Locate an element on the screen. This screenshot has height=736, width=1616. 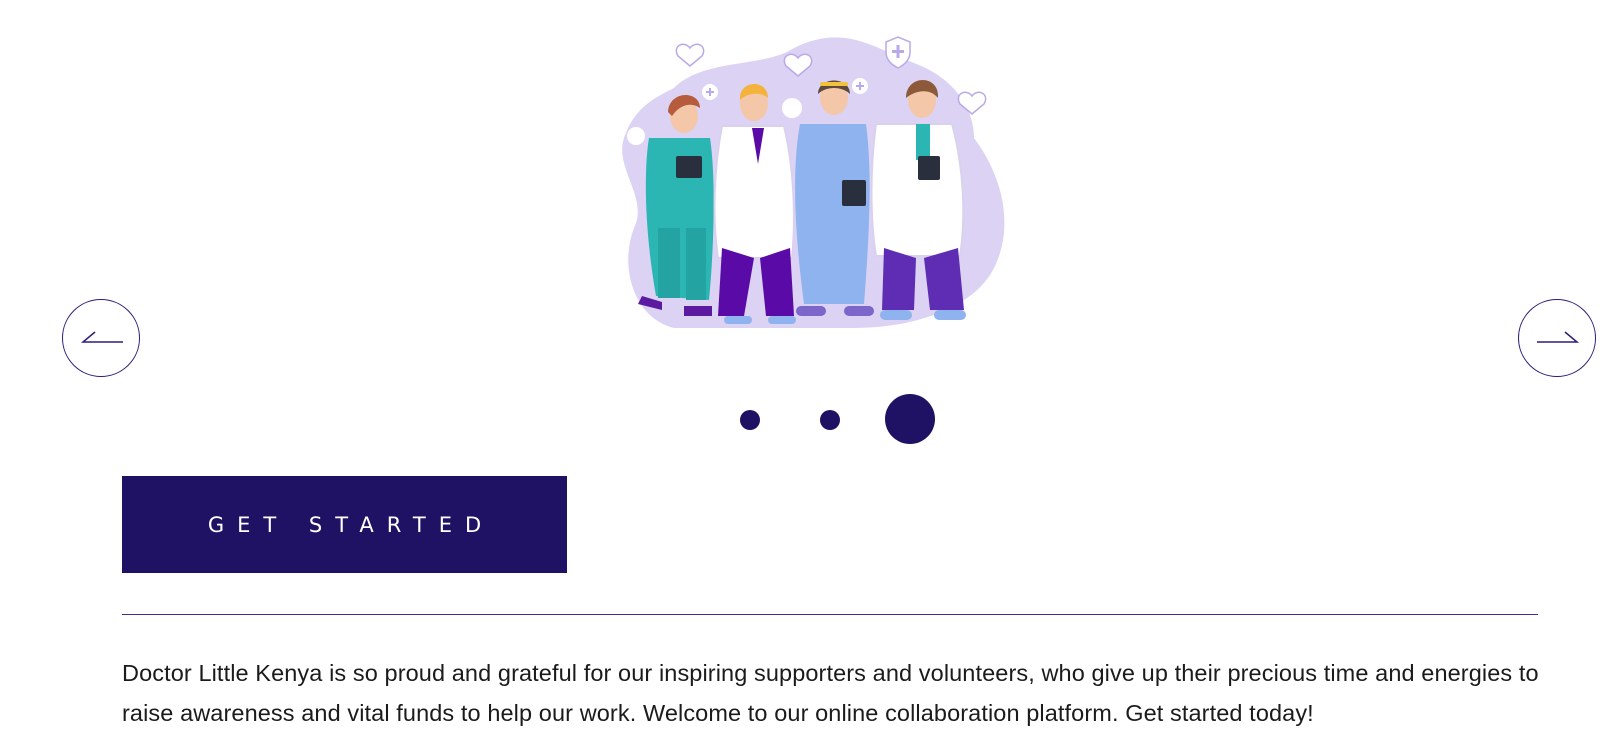
carousel-dot-3-active is located at coordinates (910, 419).